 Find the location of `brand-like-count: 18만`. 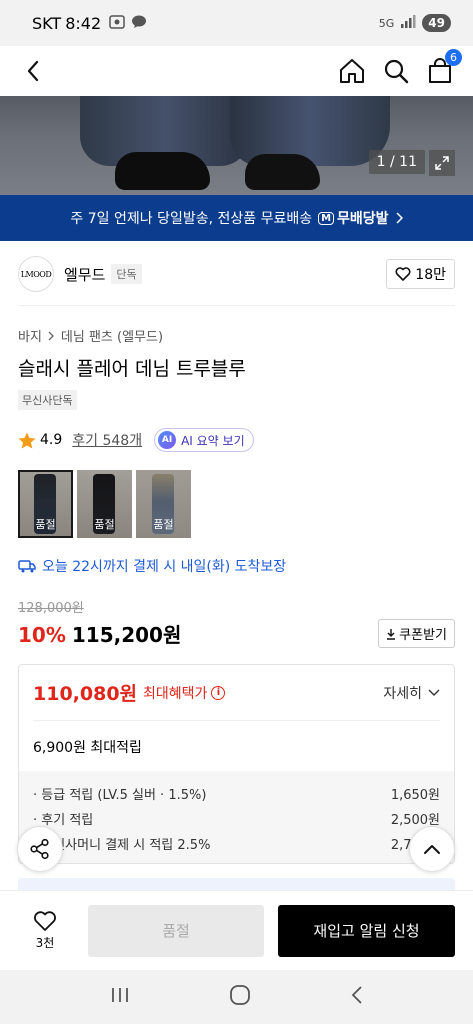

brand-like-count: 18만 is located at coordinates (430, 275).